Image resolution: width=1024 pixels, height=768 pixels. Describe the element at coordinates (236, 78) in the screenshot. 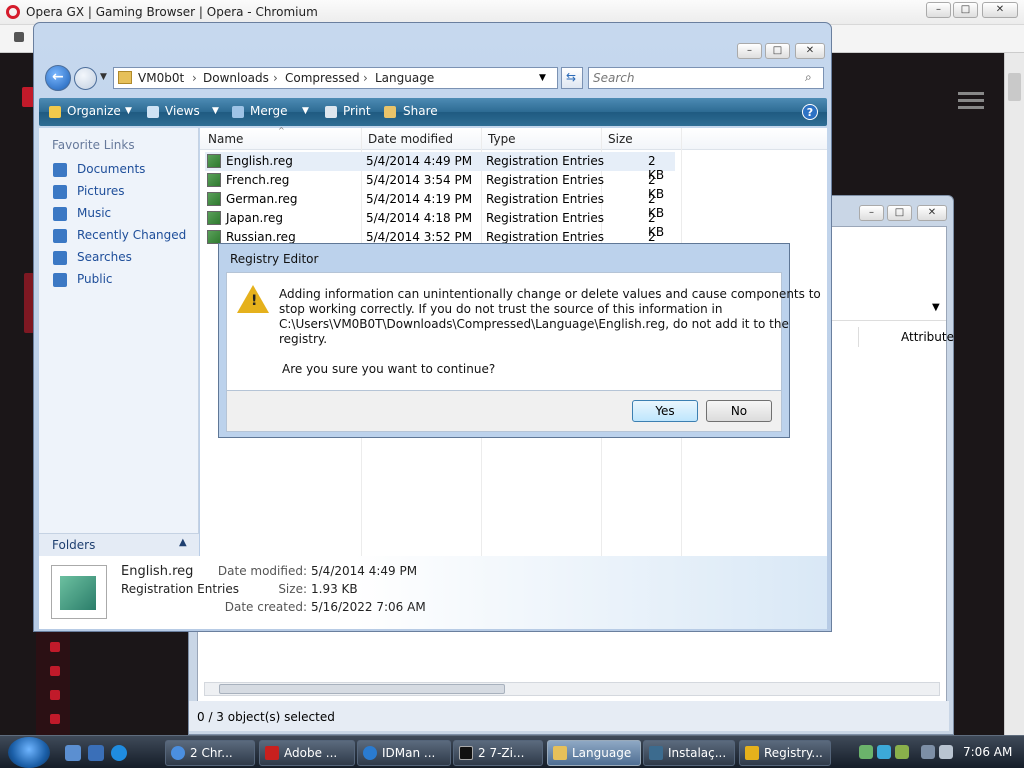

I see `breadcrumb-item: Downloads` at that location.